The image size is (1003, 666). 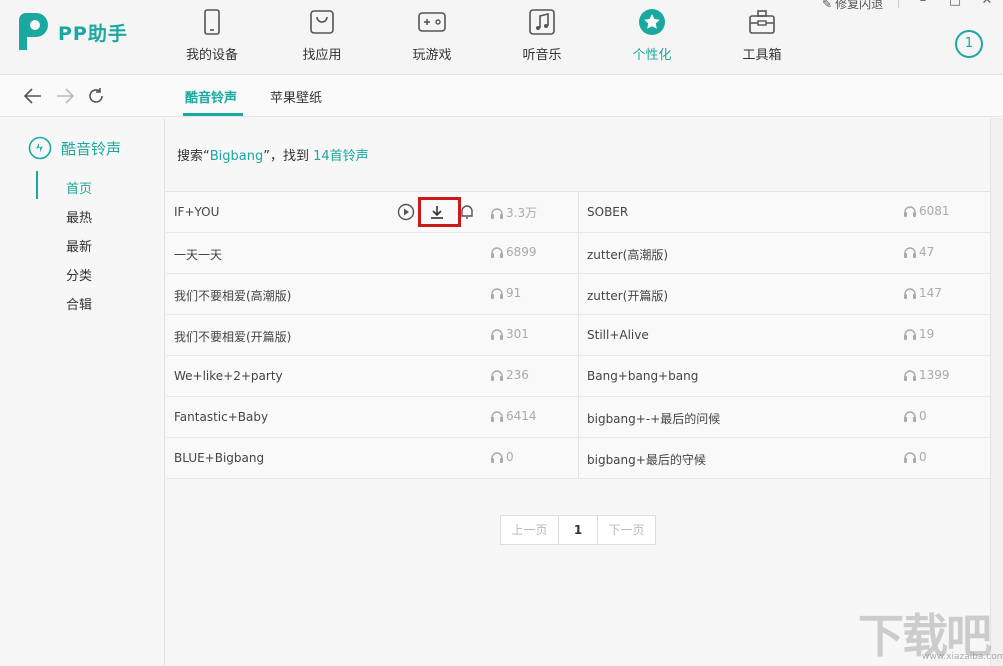 What do you see at coordinates (79, 187) in the screenshot?
I see `sidebar-item-home: 首页` at bounding box center [79, 187].